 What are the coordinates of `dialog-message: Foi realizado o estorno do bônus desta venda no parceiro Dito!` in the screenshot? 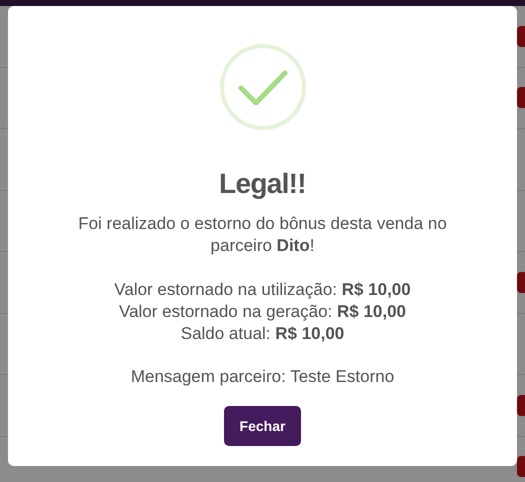 It's located at (262, 235).